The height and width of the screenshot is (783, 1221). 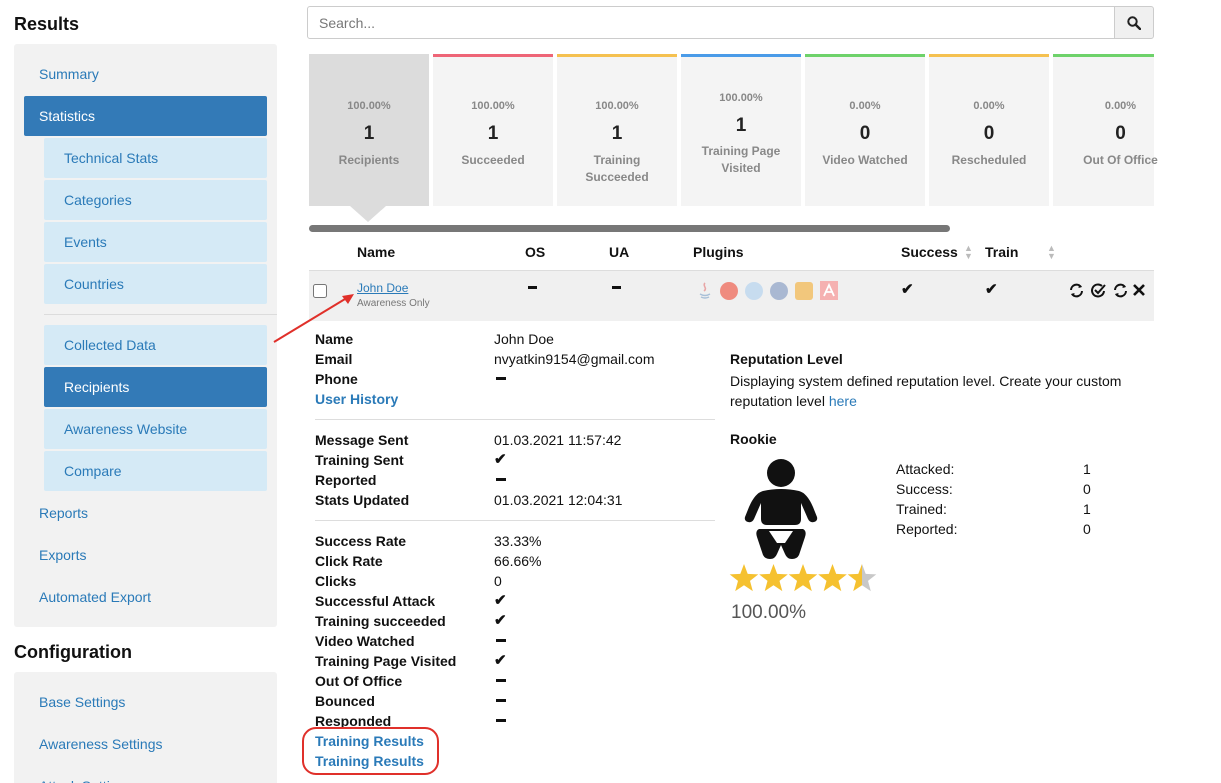 I want to click on stat-value: 0, so click(x=989, y=133).